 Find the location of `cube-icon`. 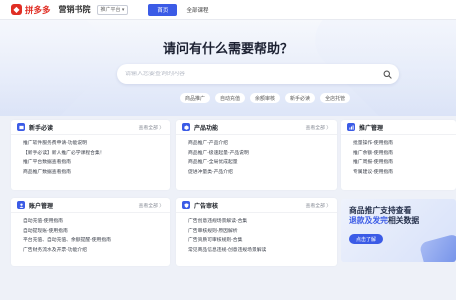

cube-icon is located at coordinates (186, 127).